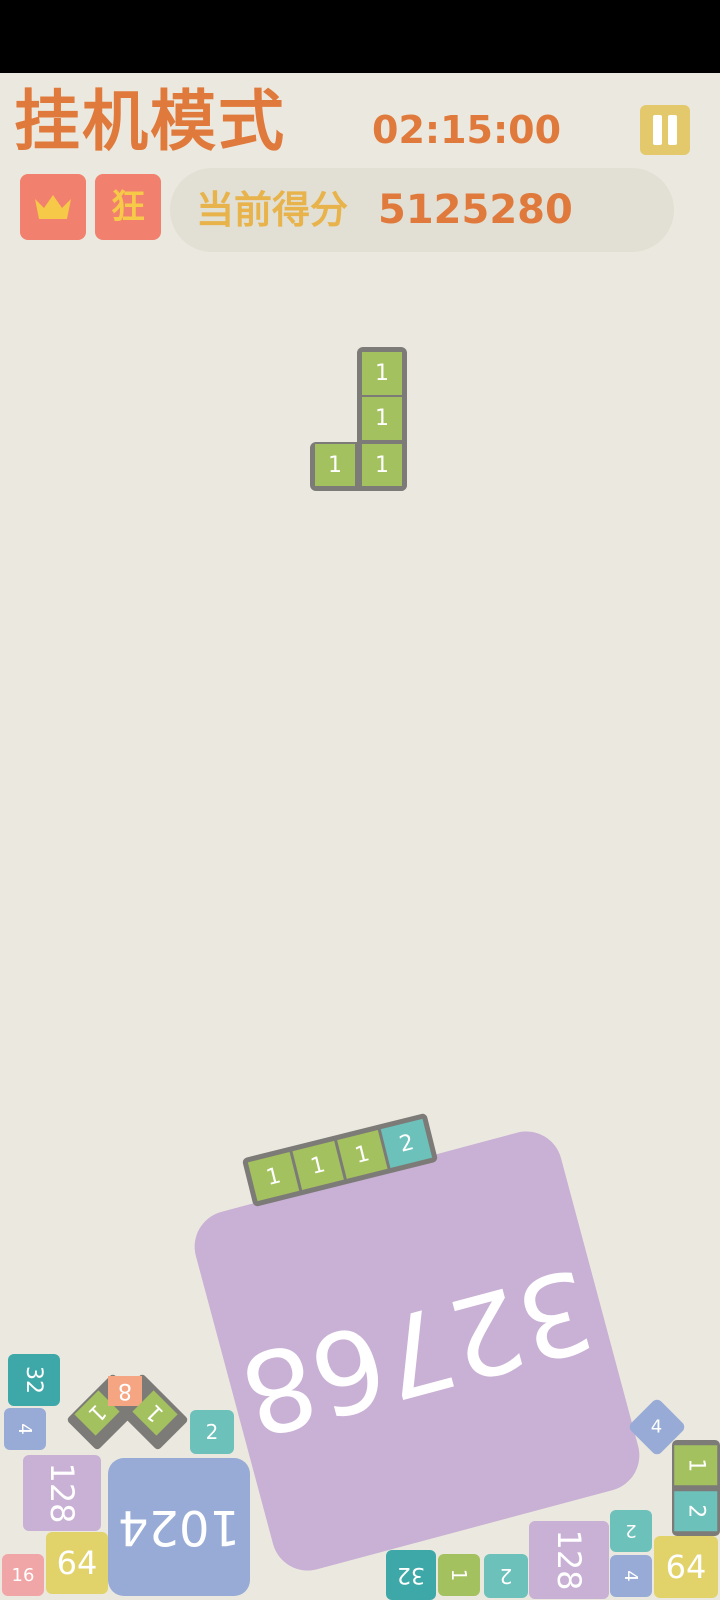 The width and height of the screenshot is (720, 1600). What do you see at coordinates (360, 36) in the screenshot?
I see `status-bar` at bounding box center [360, 36].